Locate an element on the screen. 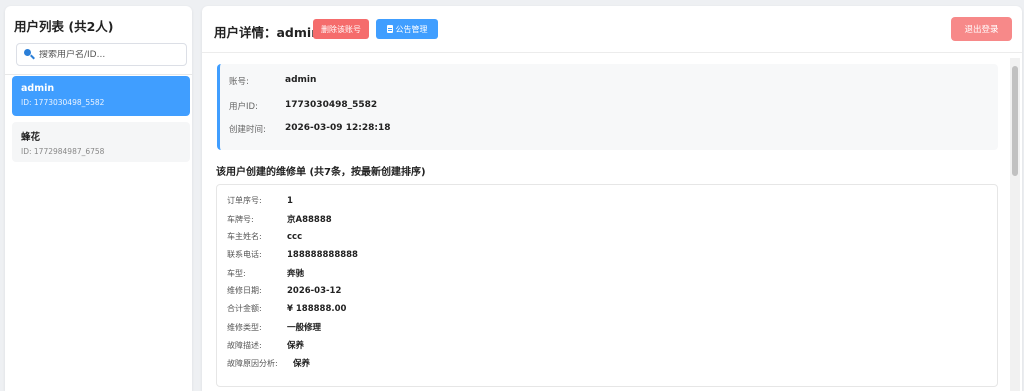  user-item-fenghua: 蜂花 ID: 1772984987_6758 is located at coordinates (101, 142).